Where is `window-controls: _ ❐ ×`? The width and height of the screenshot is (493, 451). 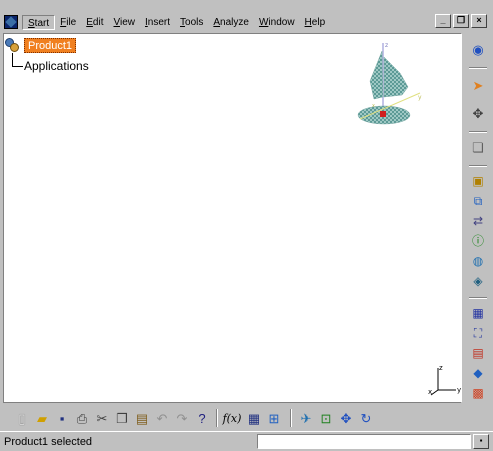
window-controls: _ ❐ × is located at coordinates (461, 21).